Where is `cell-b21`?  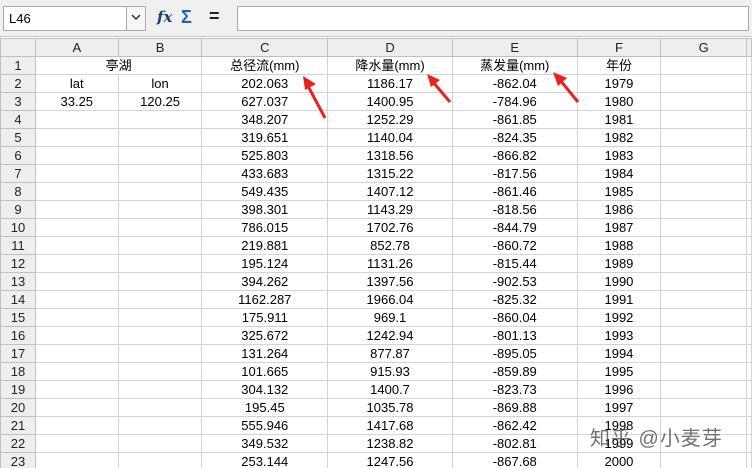
cell-b21 is located at coordinates (160, 425).